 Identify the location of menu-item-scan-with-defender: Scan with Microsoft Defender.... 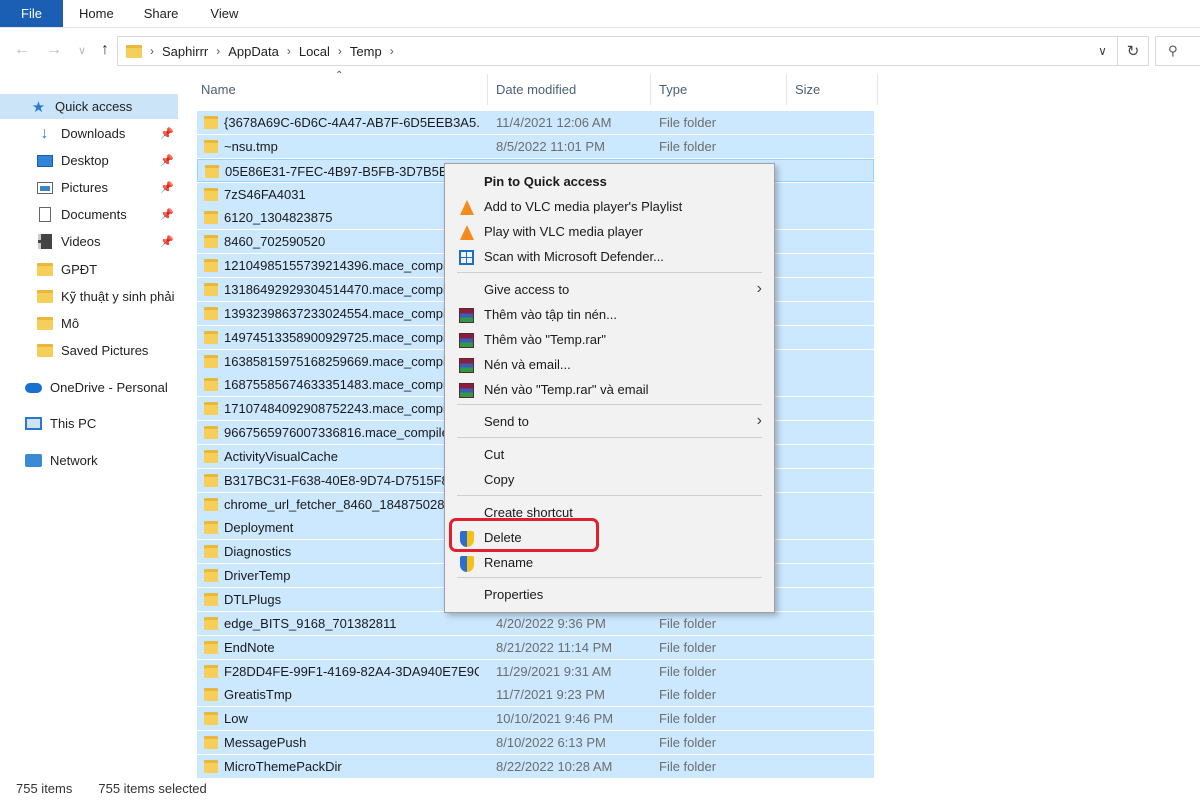
(609, 257).